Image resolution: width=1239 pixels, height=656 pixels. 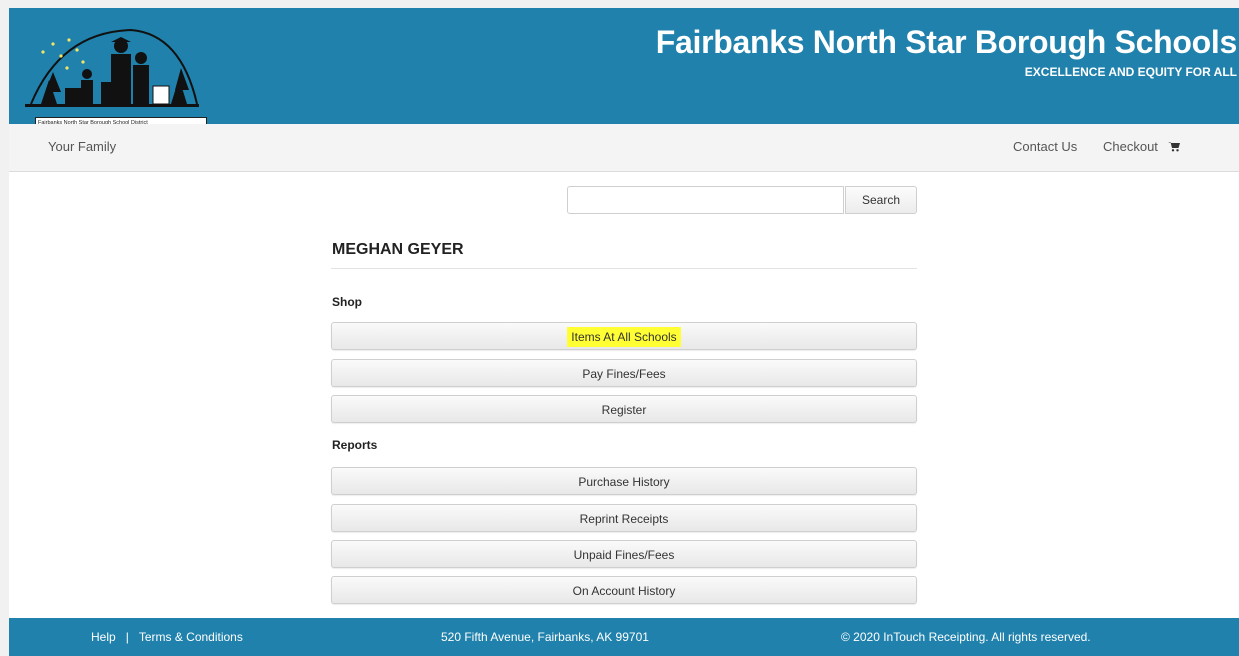 I want to click on nav-checkout: Checkout, so click(x=1141, y=146).